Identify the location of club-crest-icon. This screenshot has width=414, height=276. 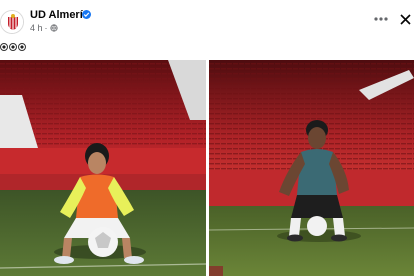
(12, 22).